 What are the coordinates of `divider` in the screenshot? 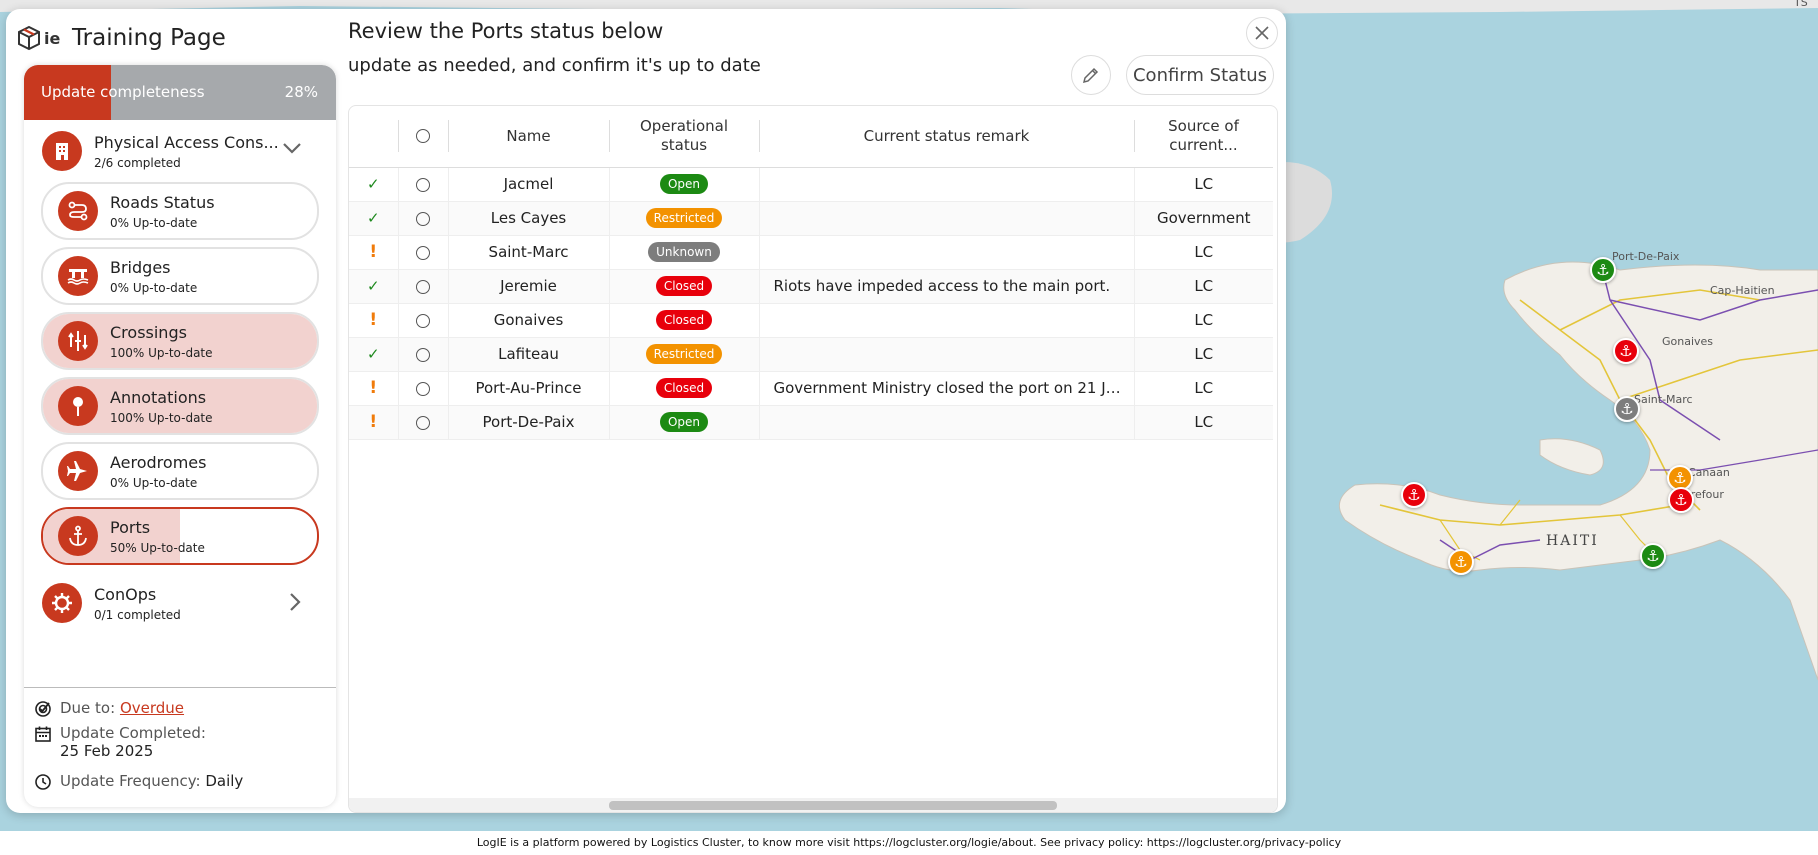 It's located at (180, 687).